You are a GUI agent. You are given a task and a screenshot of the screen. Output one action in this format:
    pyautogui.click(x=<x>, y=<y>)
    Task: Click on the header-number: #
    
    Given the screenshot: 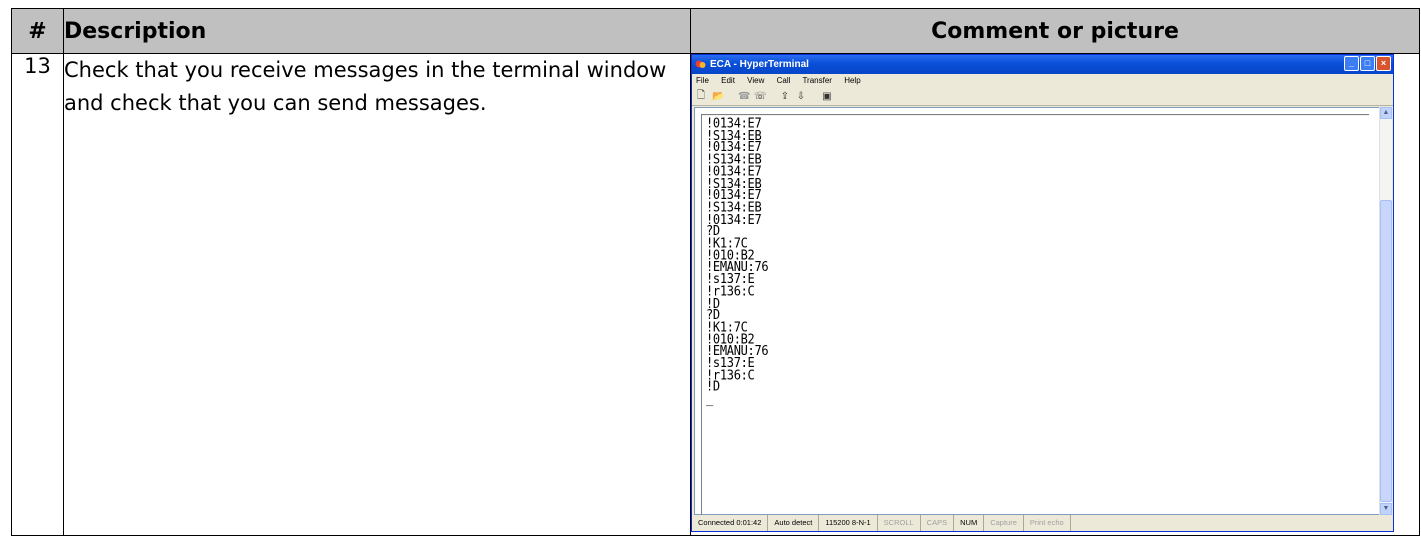 What is the action you would take?
    pyautogui.click(x=37, y=31)
    